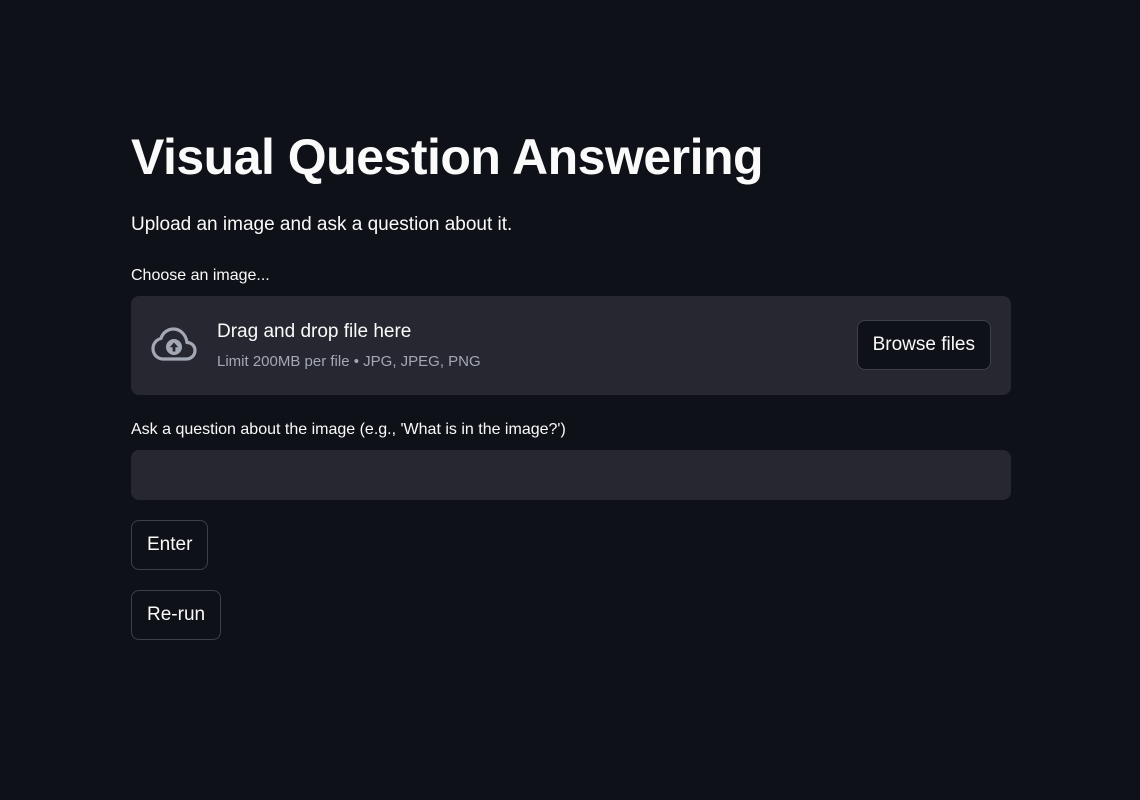  I want to click on dropzone-instructions: Drag and drop file here, so click(314, 331).